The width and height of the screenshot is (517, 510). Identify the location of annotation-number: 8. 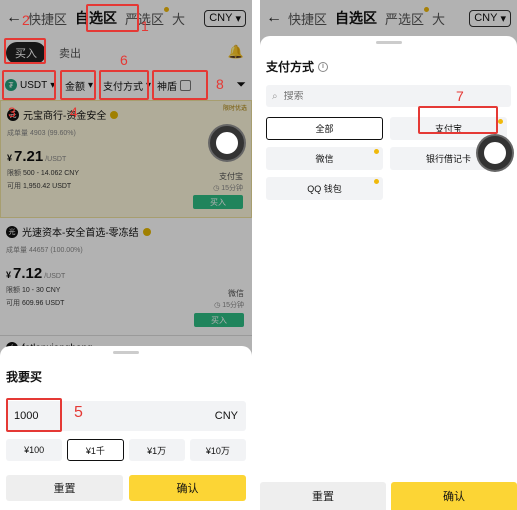
(220, 84).